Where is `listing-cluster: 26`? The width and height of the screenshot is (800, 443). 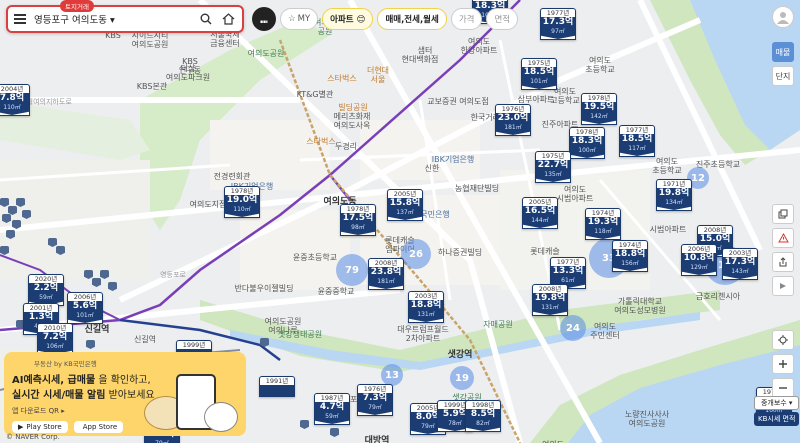 listing-cluster: 26 is located at coordinates (416, 254).